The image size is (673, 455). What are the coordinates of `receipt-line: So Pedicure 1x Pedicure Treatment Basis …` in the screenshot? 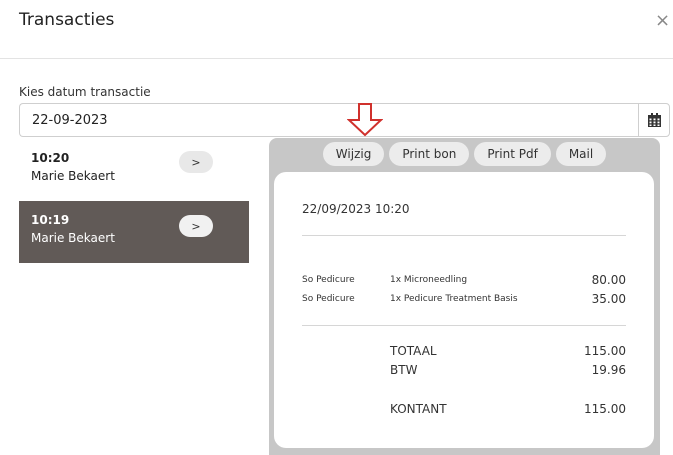 It's located at (464, 300).